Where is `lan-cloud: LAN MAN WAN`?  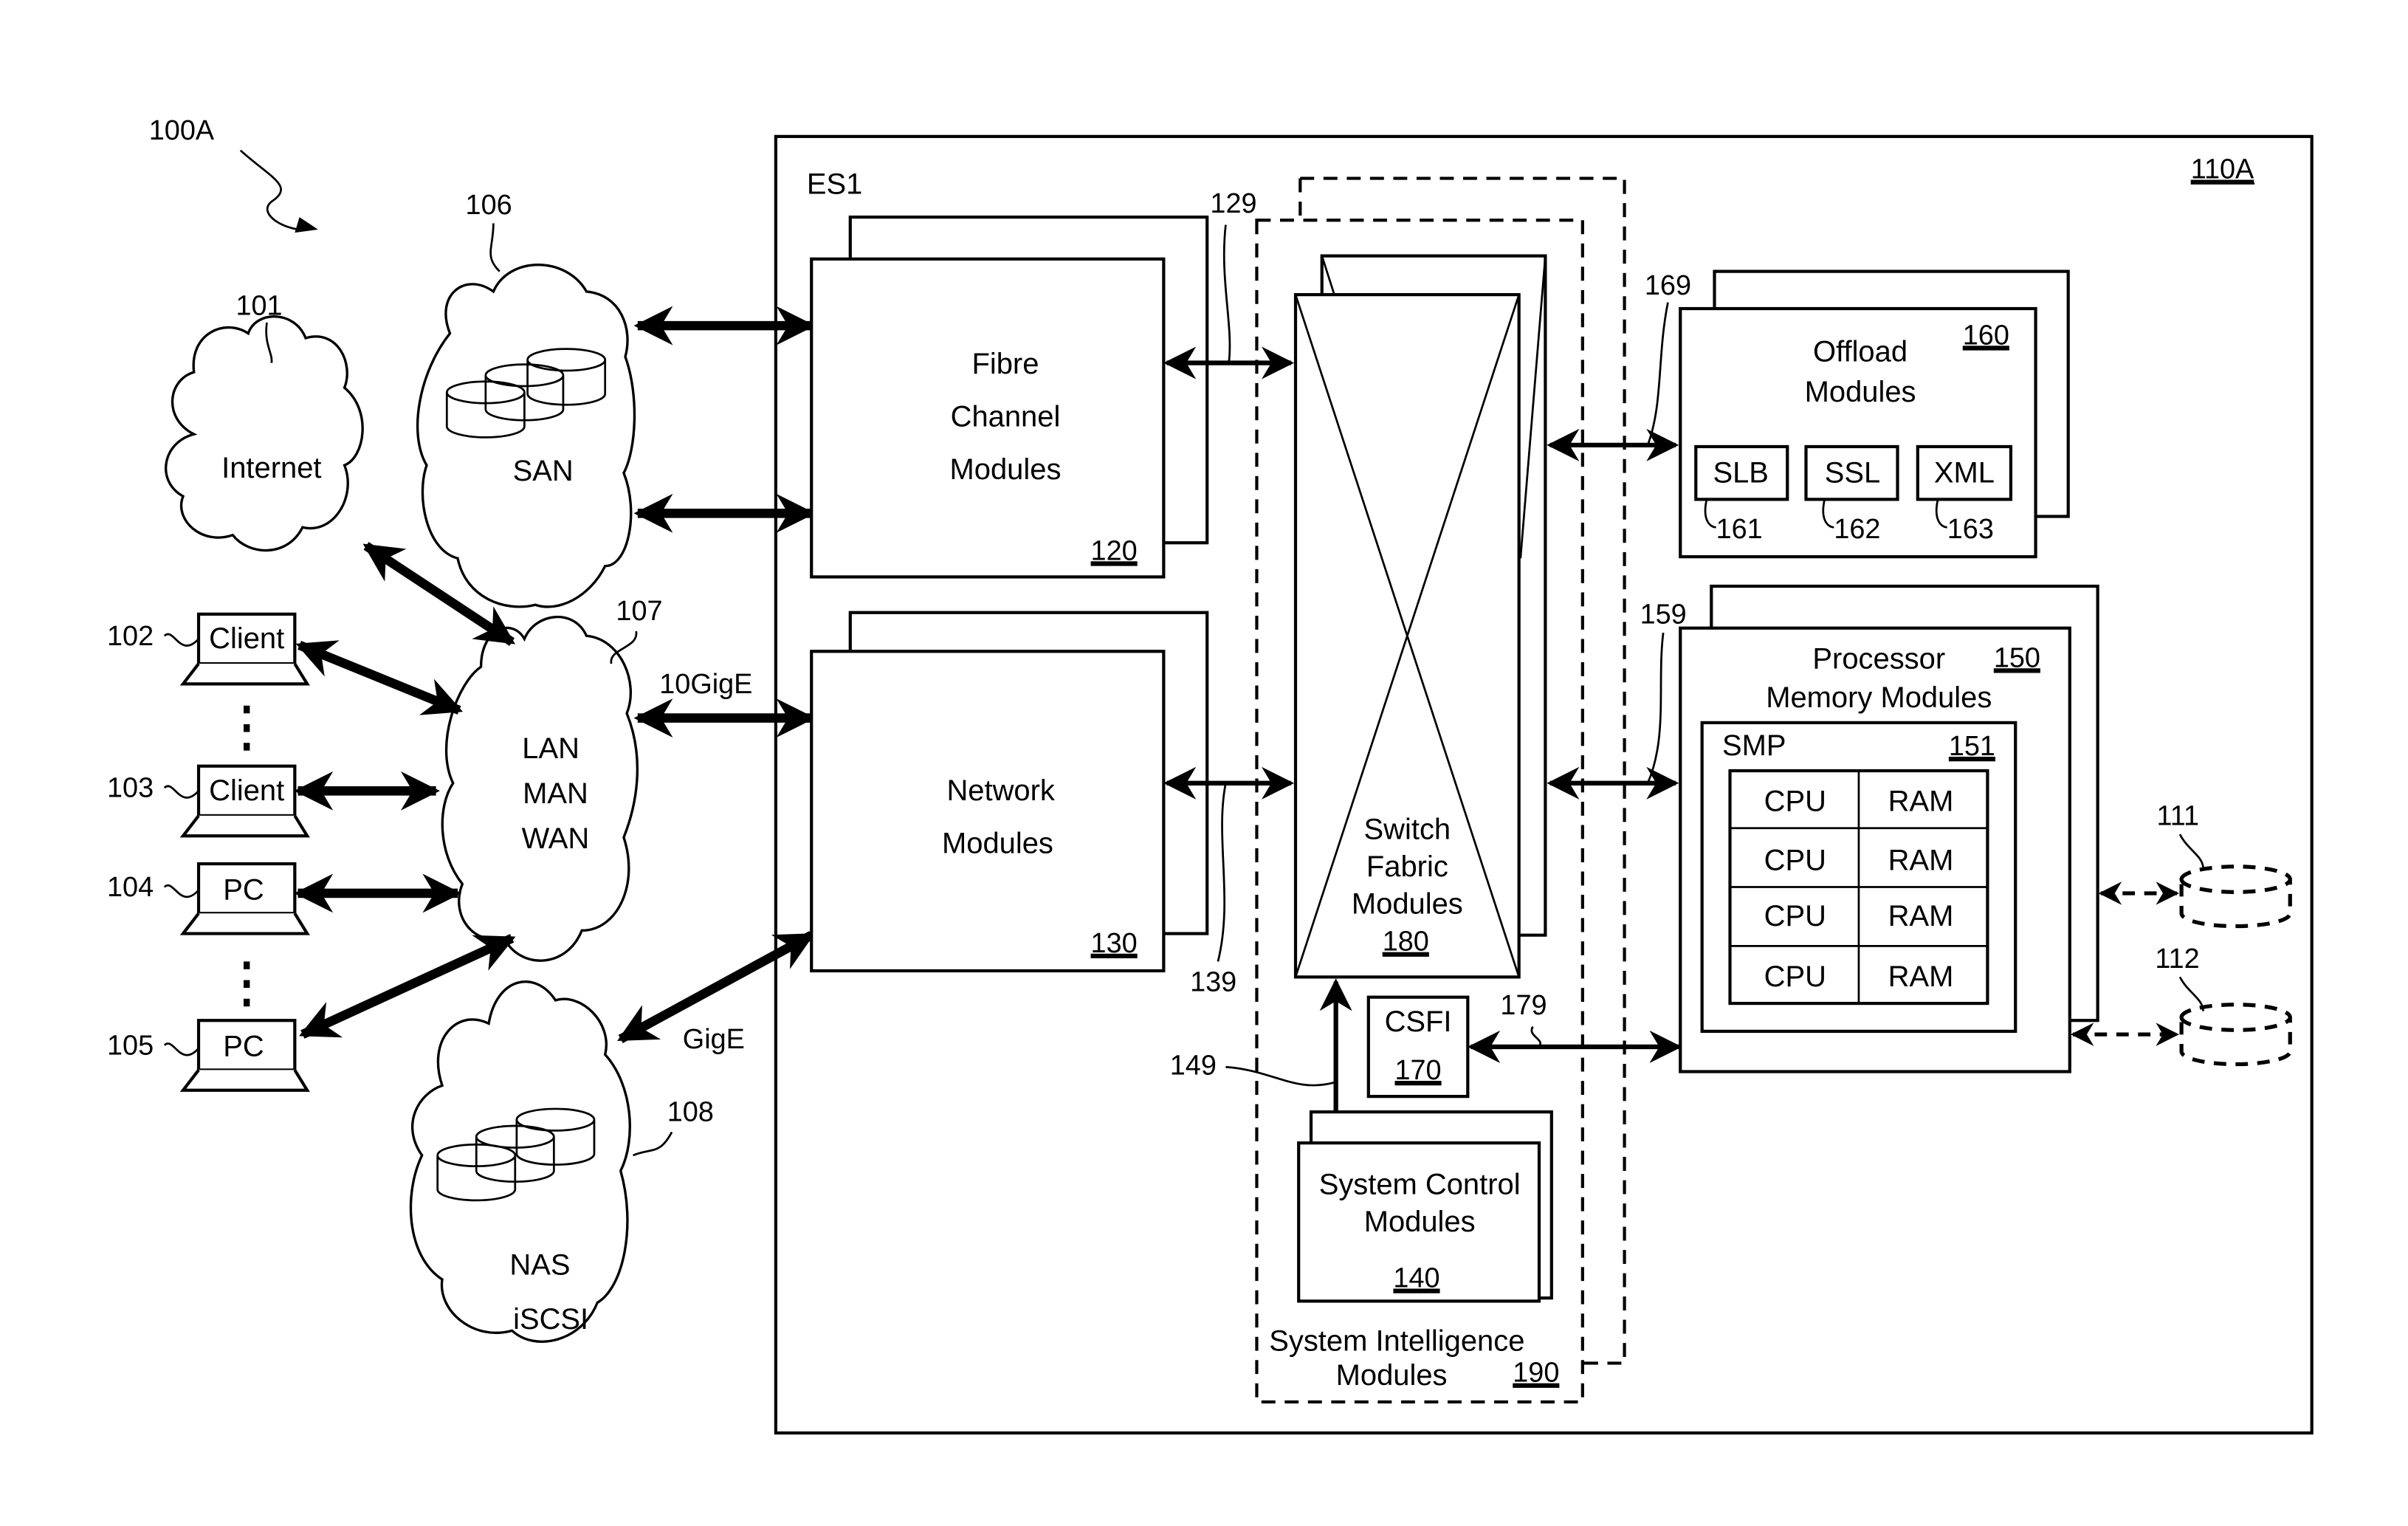 lan-cloud: LAN MAN WAN is located at coordinates (540, 789).